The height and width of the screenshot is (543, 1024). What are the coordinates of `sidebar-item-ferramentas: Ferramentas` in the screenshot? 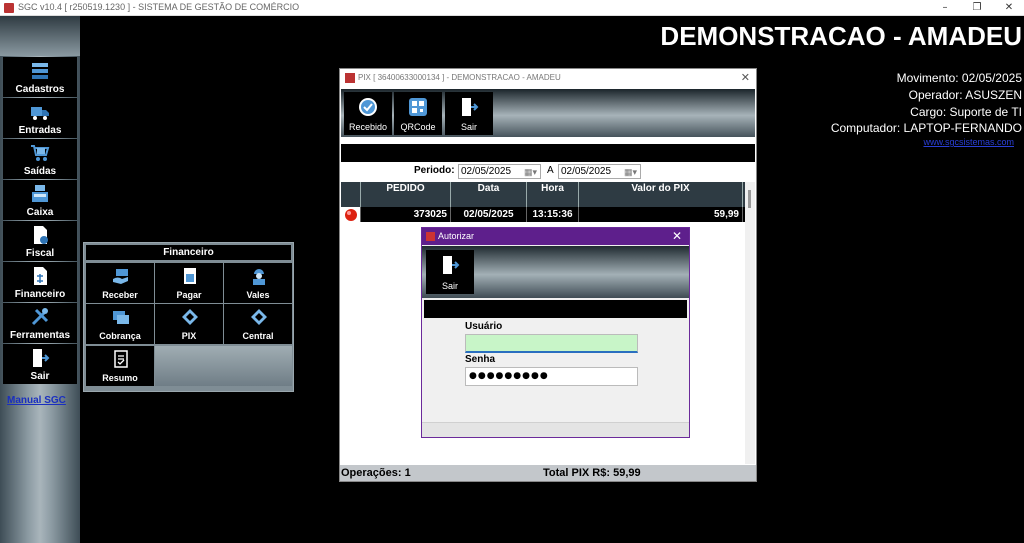 It's located at (40, 323).